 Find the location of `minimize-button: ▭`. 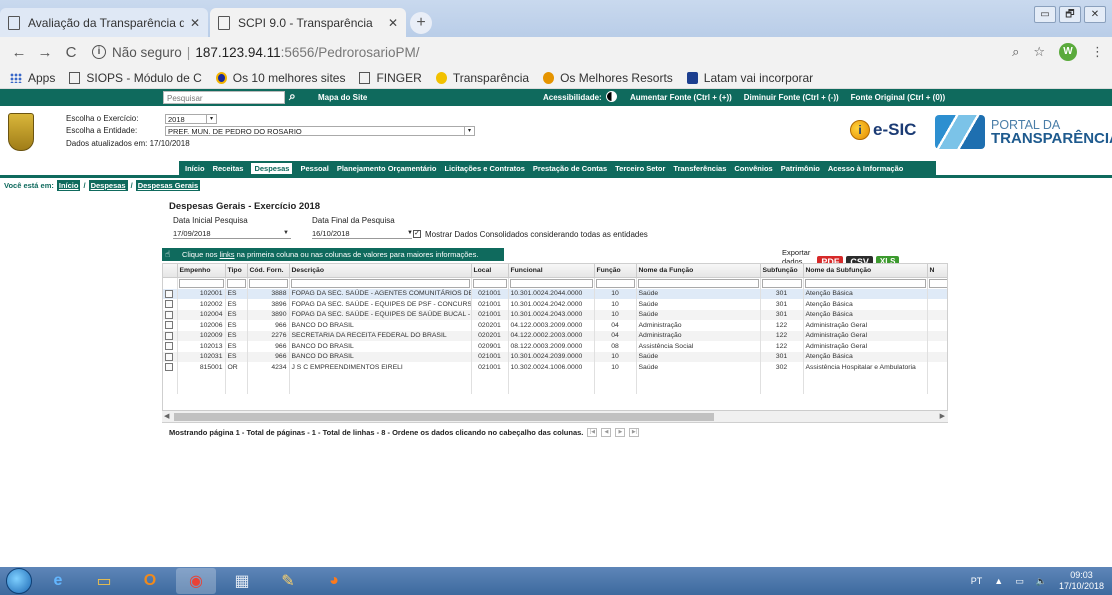

minimize-button: ▭ is located at coordinates (1045, 14).